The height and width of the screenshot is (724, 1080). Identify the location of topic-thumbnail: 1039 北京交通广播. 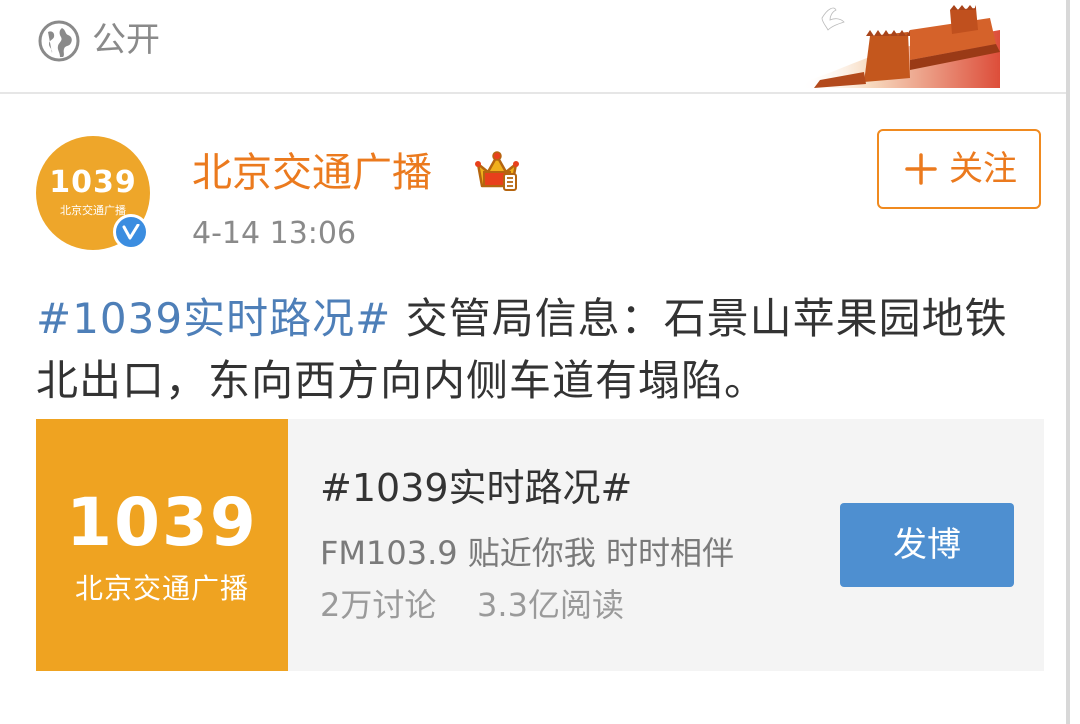
(162, 545).